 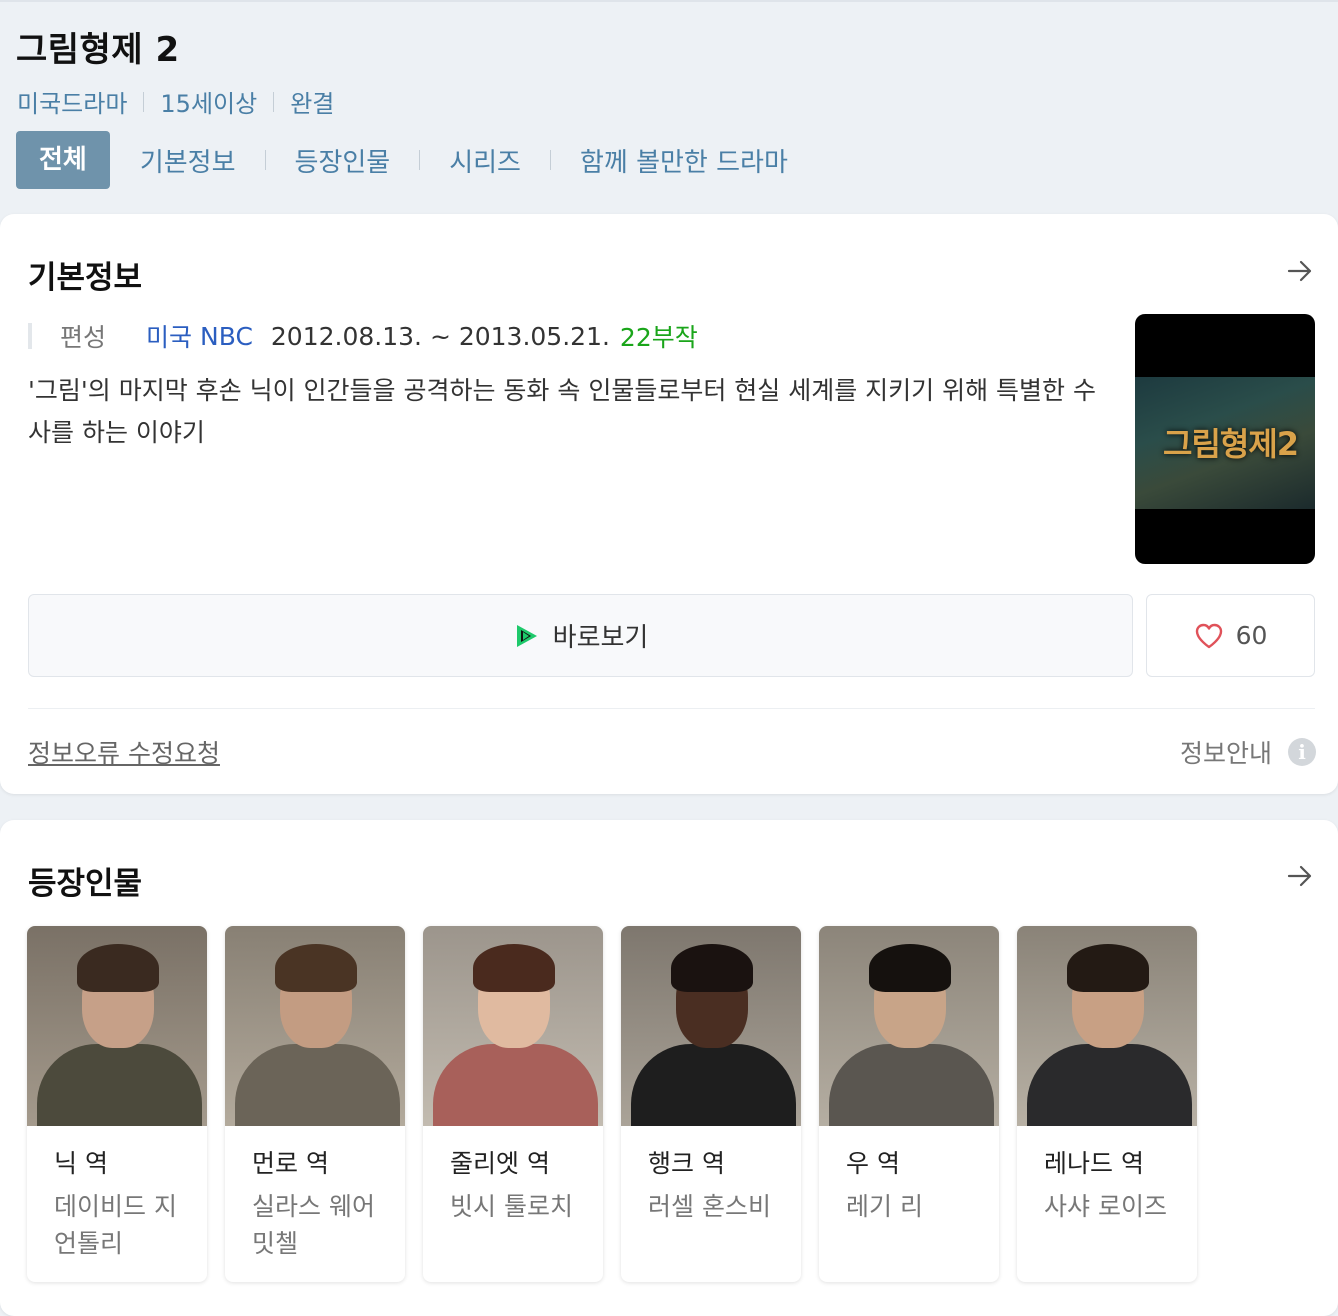 I want to click on watch-now-button: 바로보기, so click(x=580, y=635).